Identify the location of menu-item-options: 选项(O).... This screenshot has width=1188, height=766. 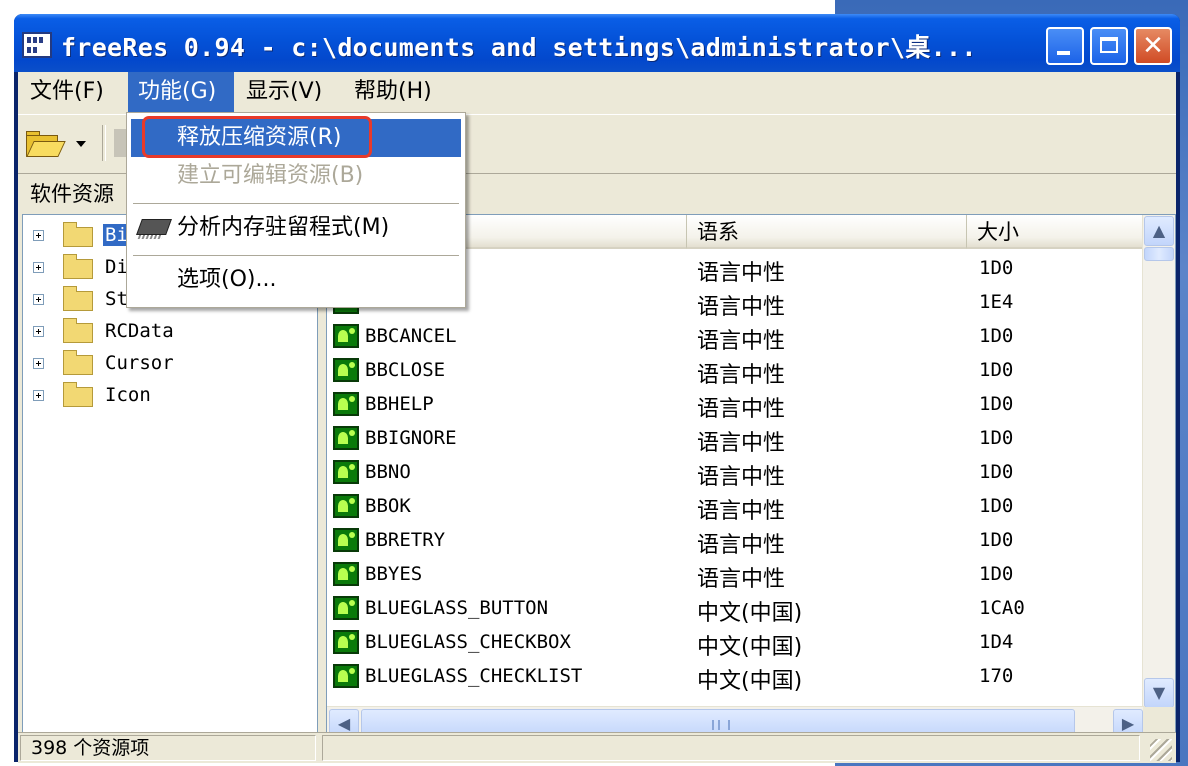
(296, 280).